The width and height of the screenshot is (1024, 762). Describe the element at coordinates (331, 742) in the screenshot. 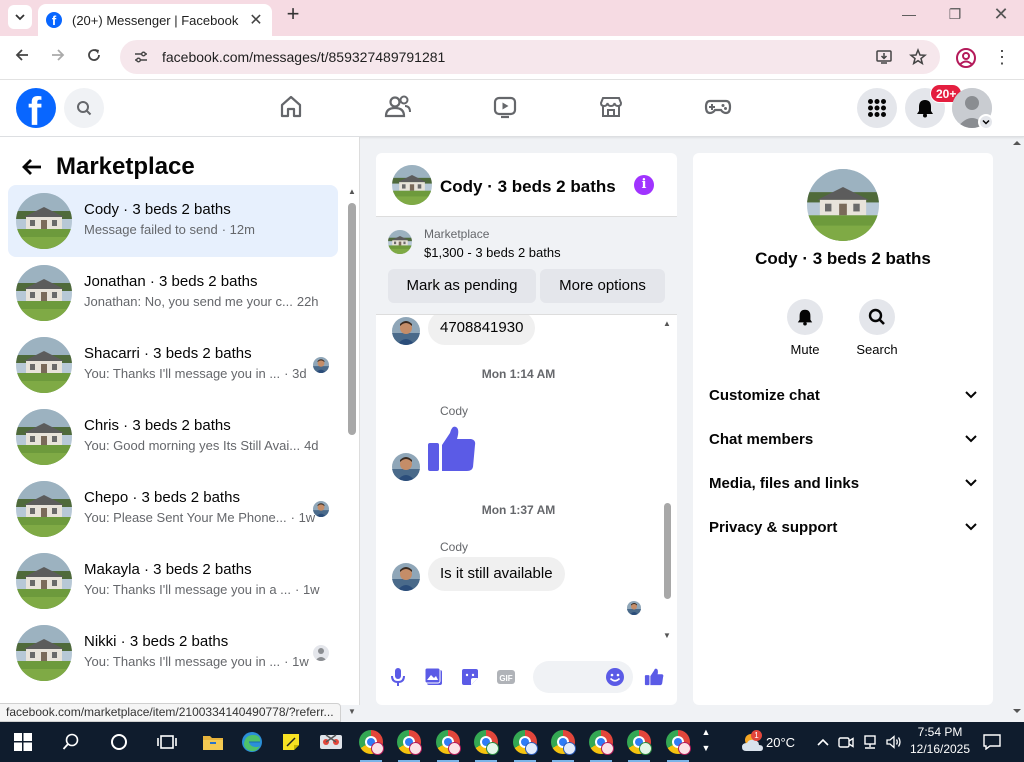

I see `snipping-tool-button` at that location.